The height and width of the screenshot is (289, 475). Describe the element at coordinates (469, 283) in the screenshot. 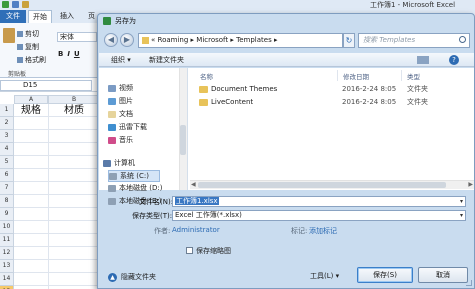

I see `resize-grip-icon` at that location.